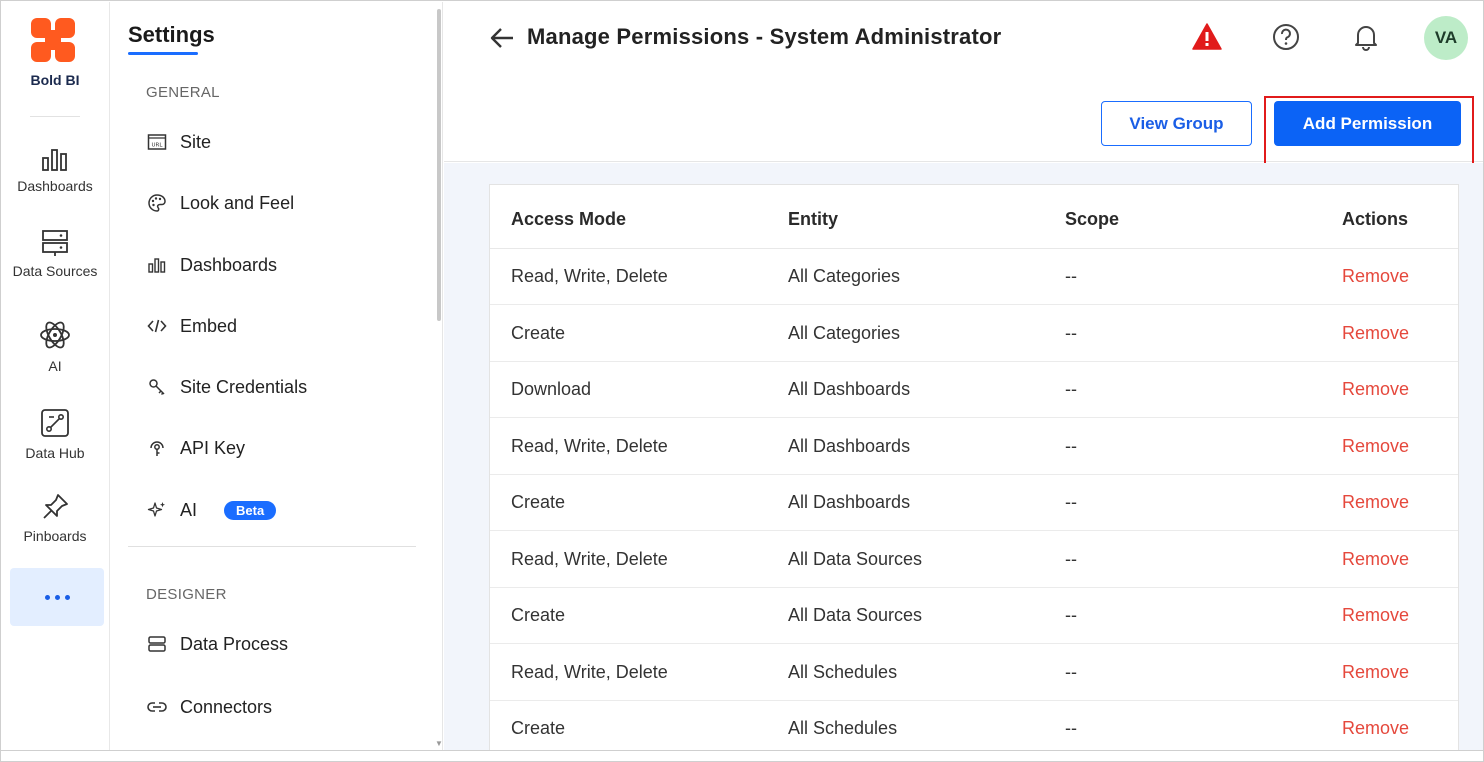 This screenshot has width=1484, height=762. Describe the element at coordinates (211, 510) in the screenshot. I see `menu-item-ai: AI Beta` at that location.